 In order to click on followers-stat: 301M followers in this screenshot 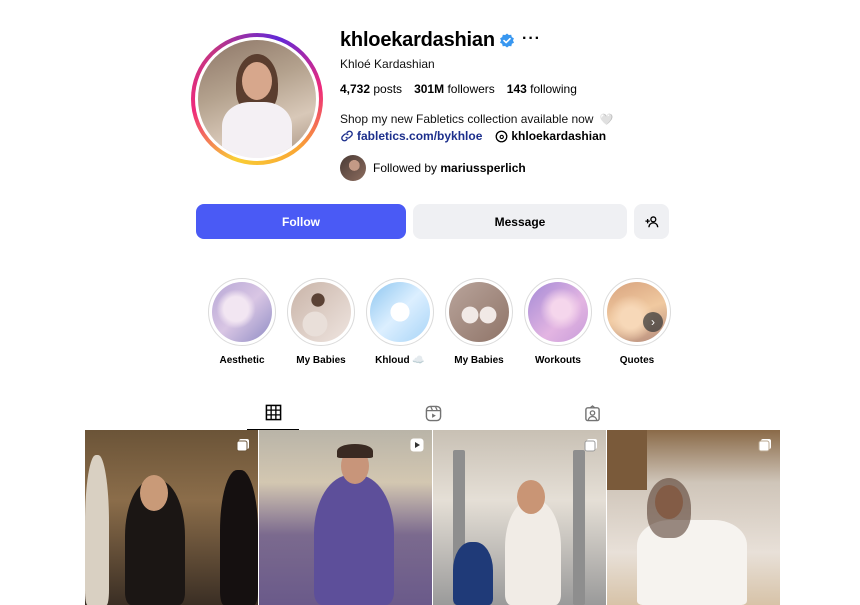, I will do `click(454, 89)`.